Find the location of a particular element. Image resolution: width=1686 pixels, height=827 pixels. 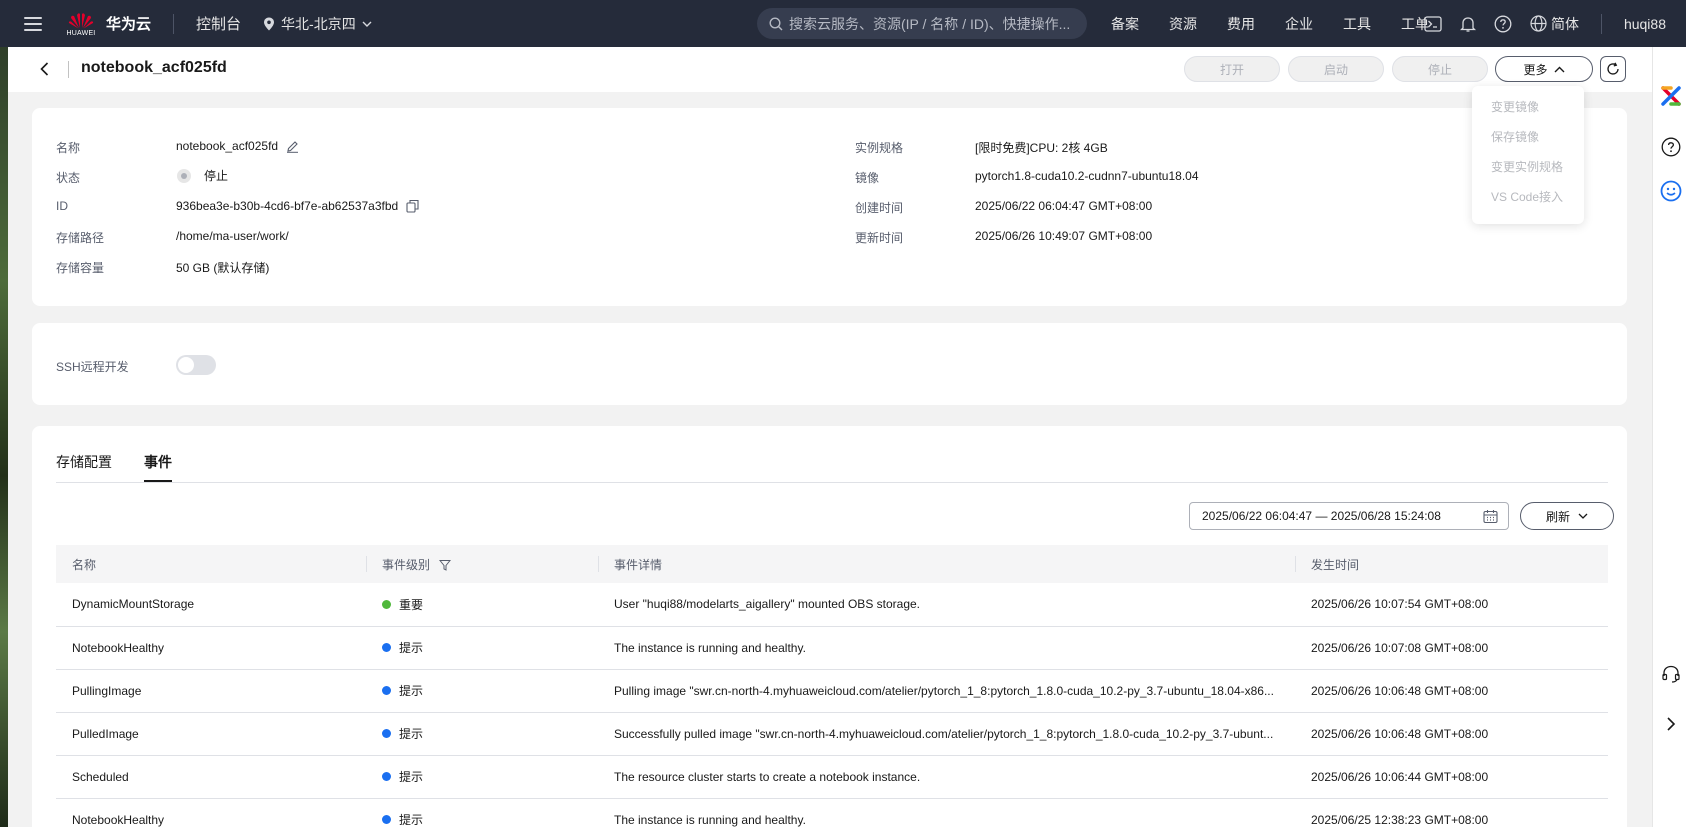

event-detail: The instance is running and healthy. is located at coordinates (946, 812).